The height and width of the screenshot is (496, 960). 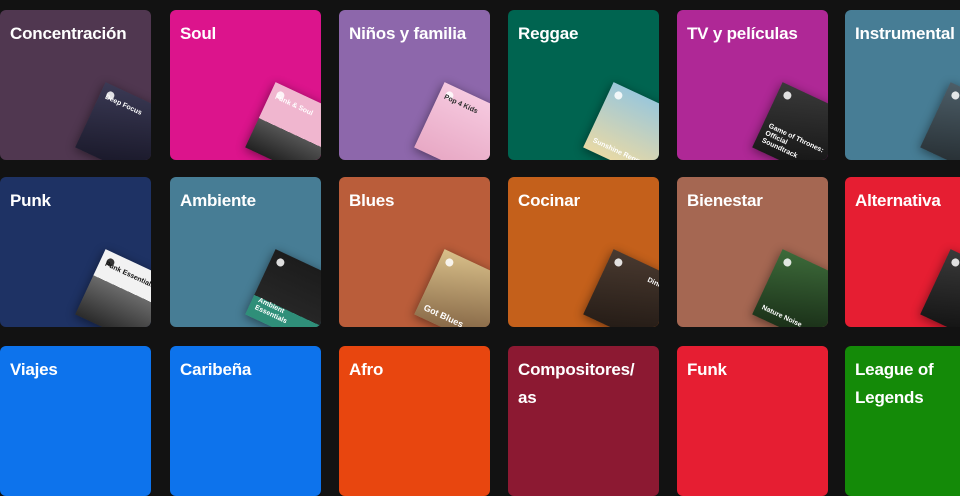 I want to click on cover-title: Deep Focus, so click(x=123, y=105).